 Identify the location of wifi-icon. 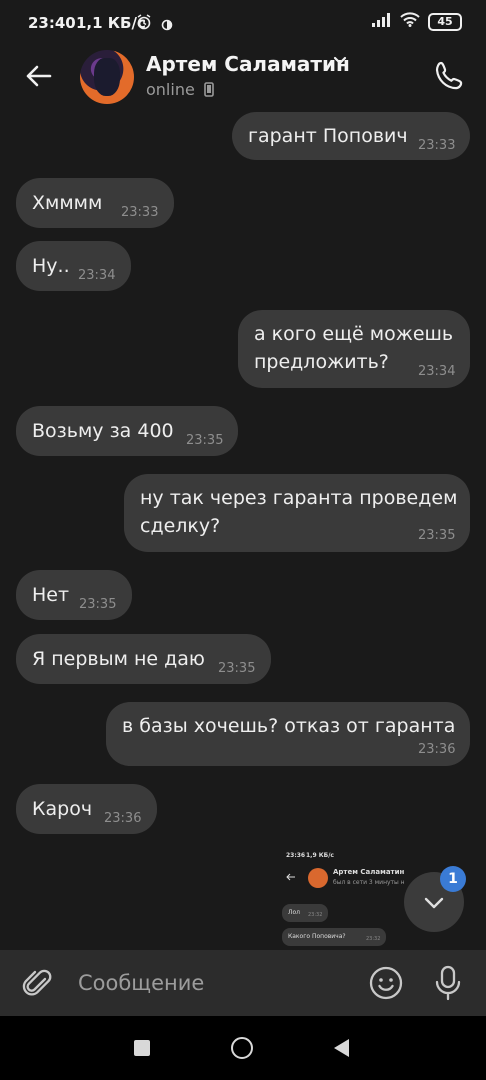
(410, 21).